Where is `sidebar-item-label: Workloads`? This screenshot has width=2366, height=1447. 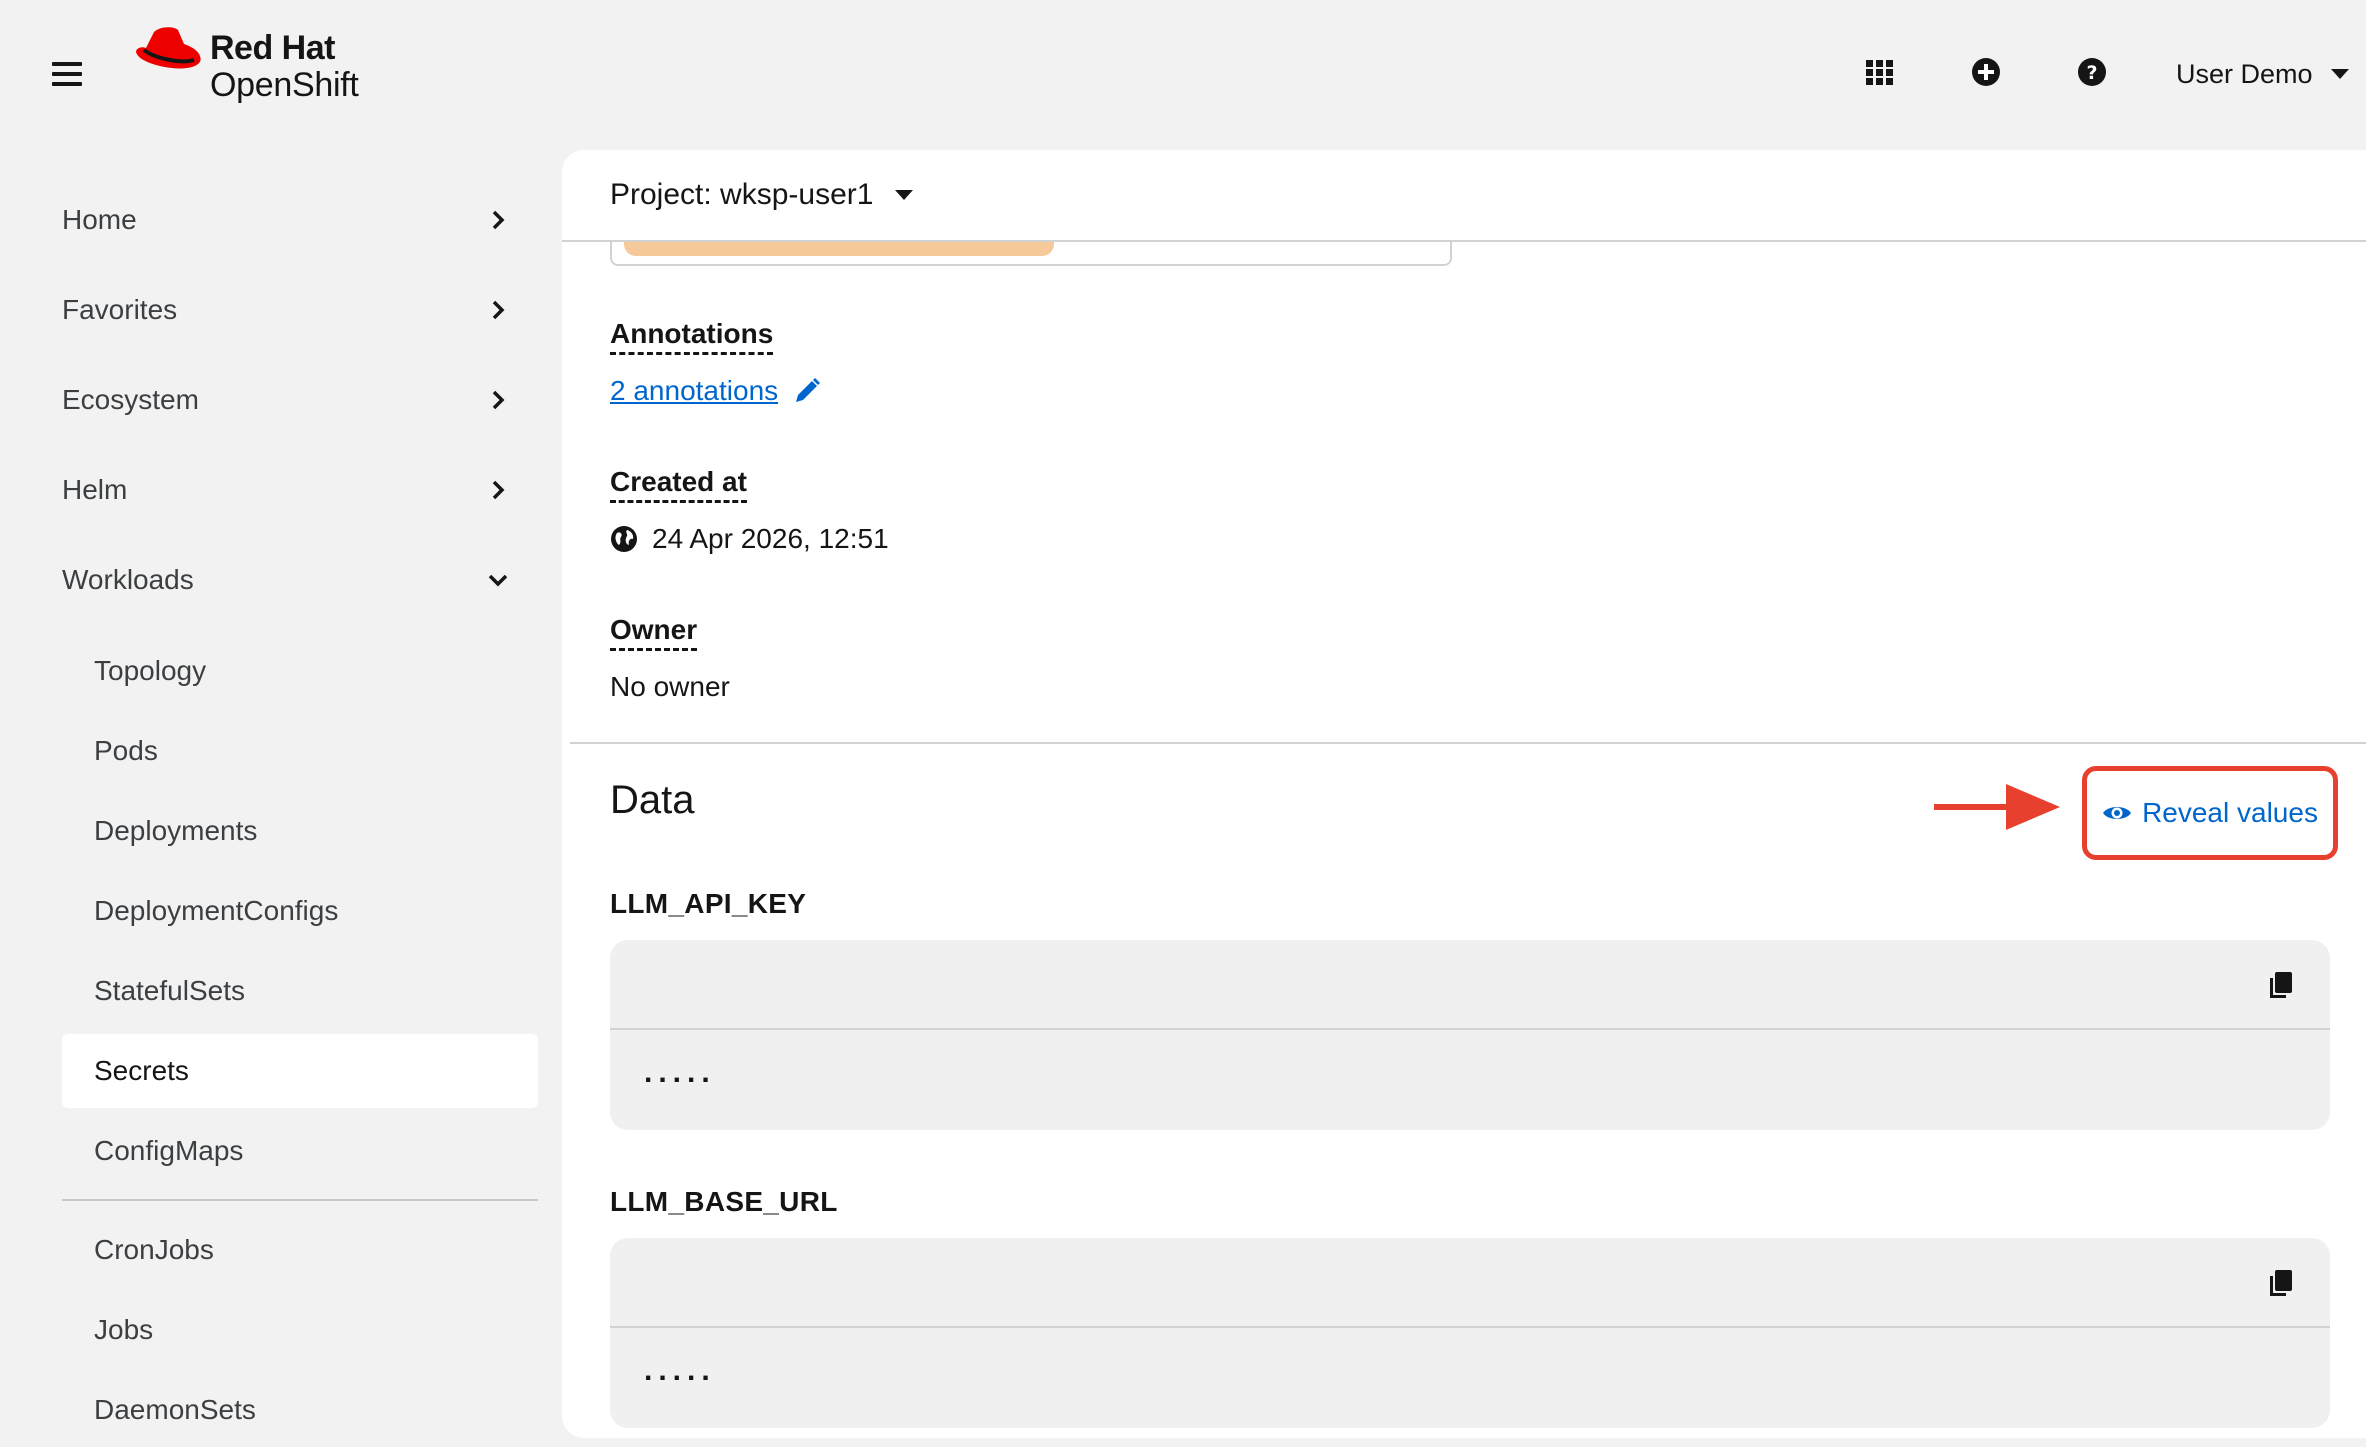
sidebar-item-label: Workloads is located at coordinates (128, 579).